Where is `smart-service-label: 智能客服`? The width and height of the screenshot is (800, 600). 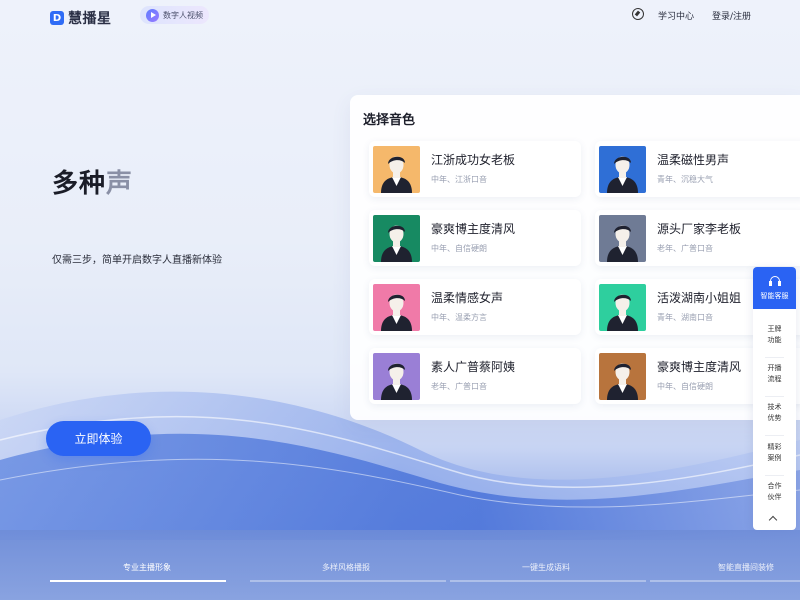 smart-service-label: 智能客服 is located at coordinates (774, 295).